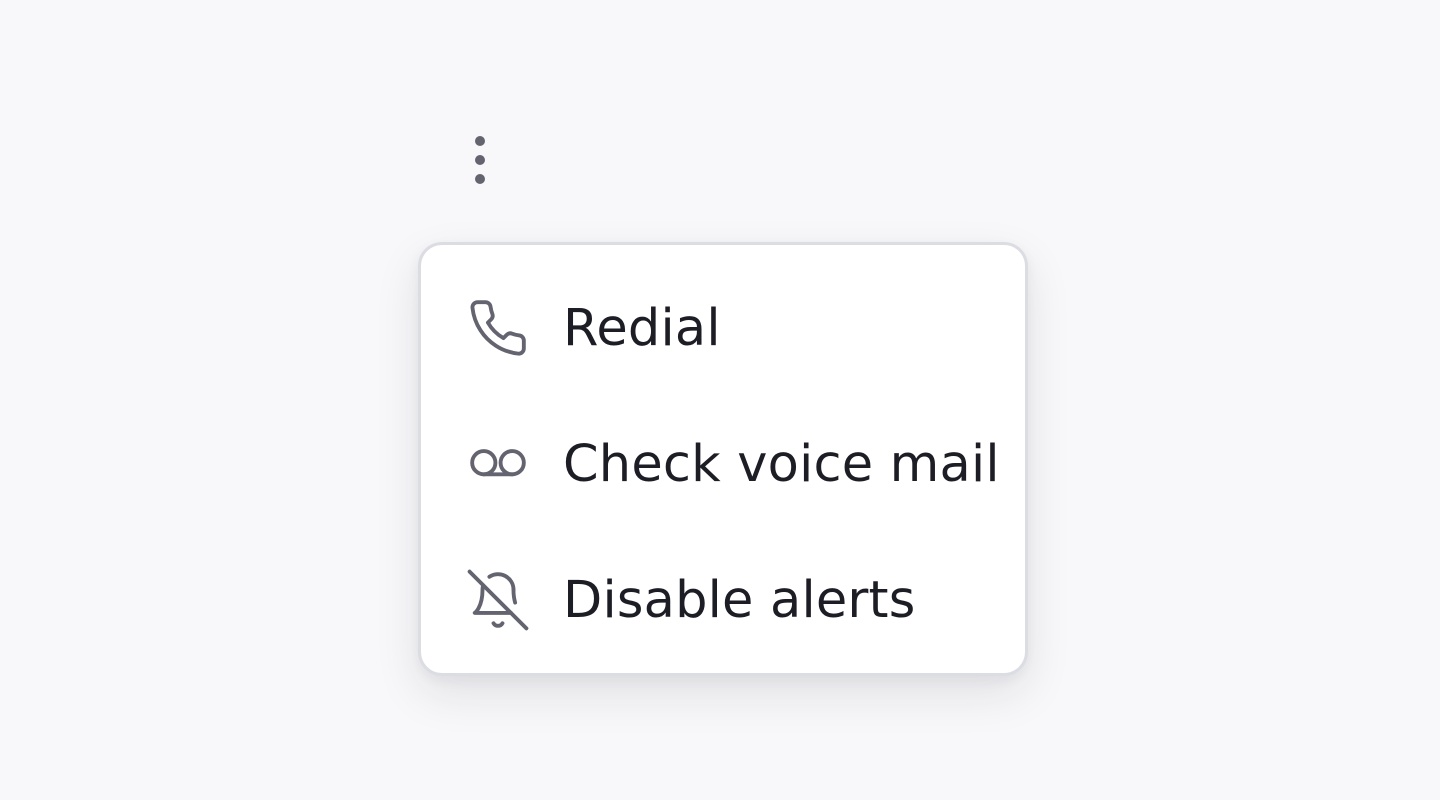 This screenshot has width=1440, height=800. What do you see at coordinates (498, 600) in the screenshot?
I see `bell-off-icon` at bounding box center [498, 600].